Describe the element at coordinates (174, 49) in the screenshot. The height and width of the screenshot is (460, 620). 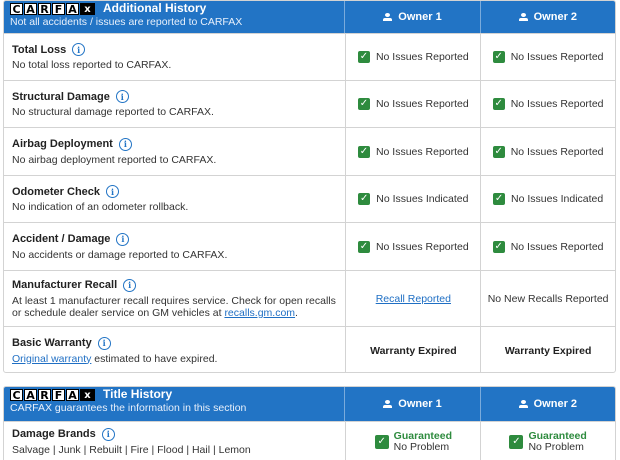
I see `row-title-wrap: Total Loss i` at that location.